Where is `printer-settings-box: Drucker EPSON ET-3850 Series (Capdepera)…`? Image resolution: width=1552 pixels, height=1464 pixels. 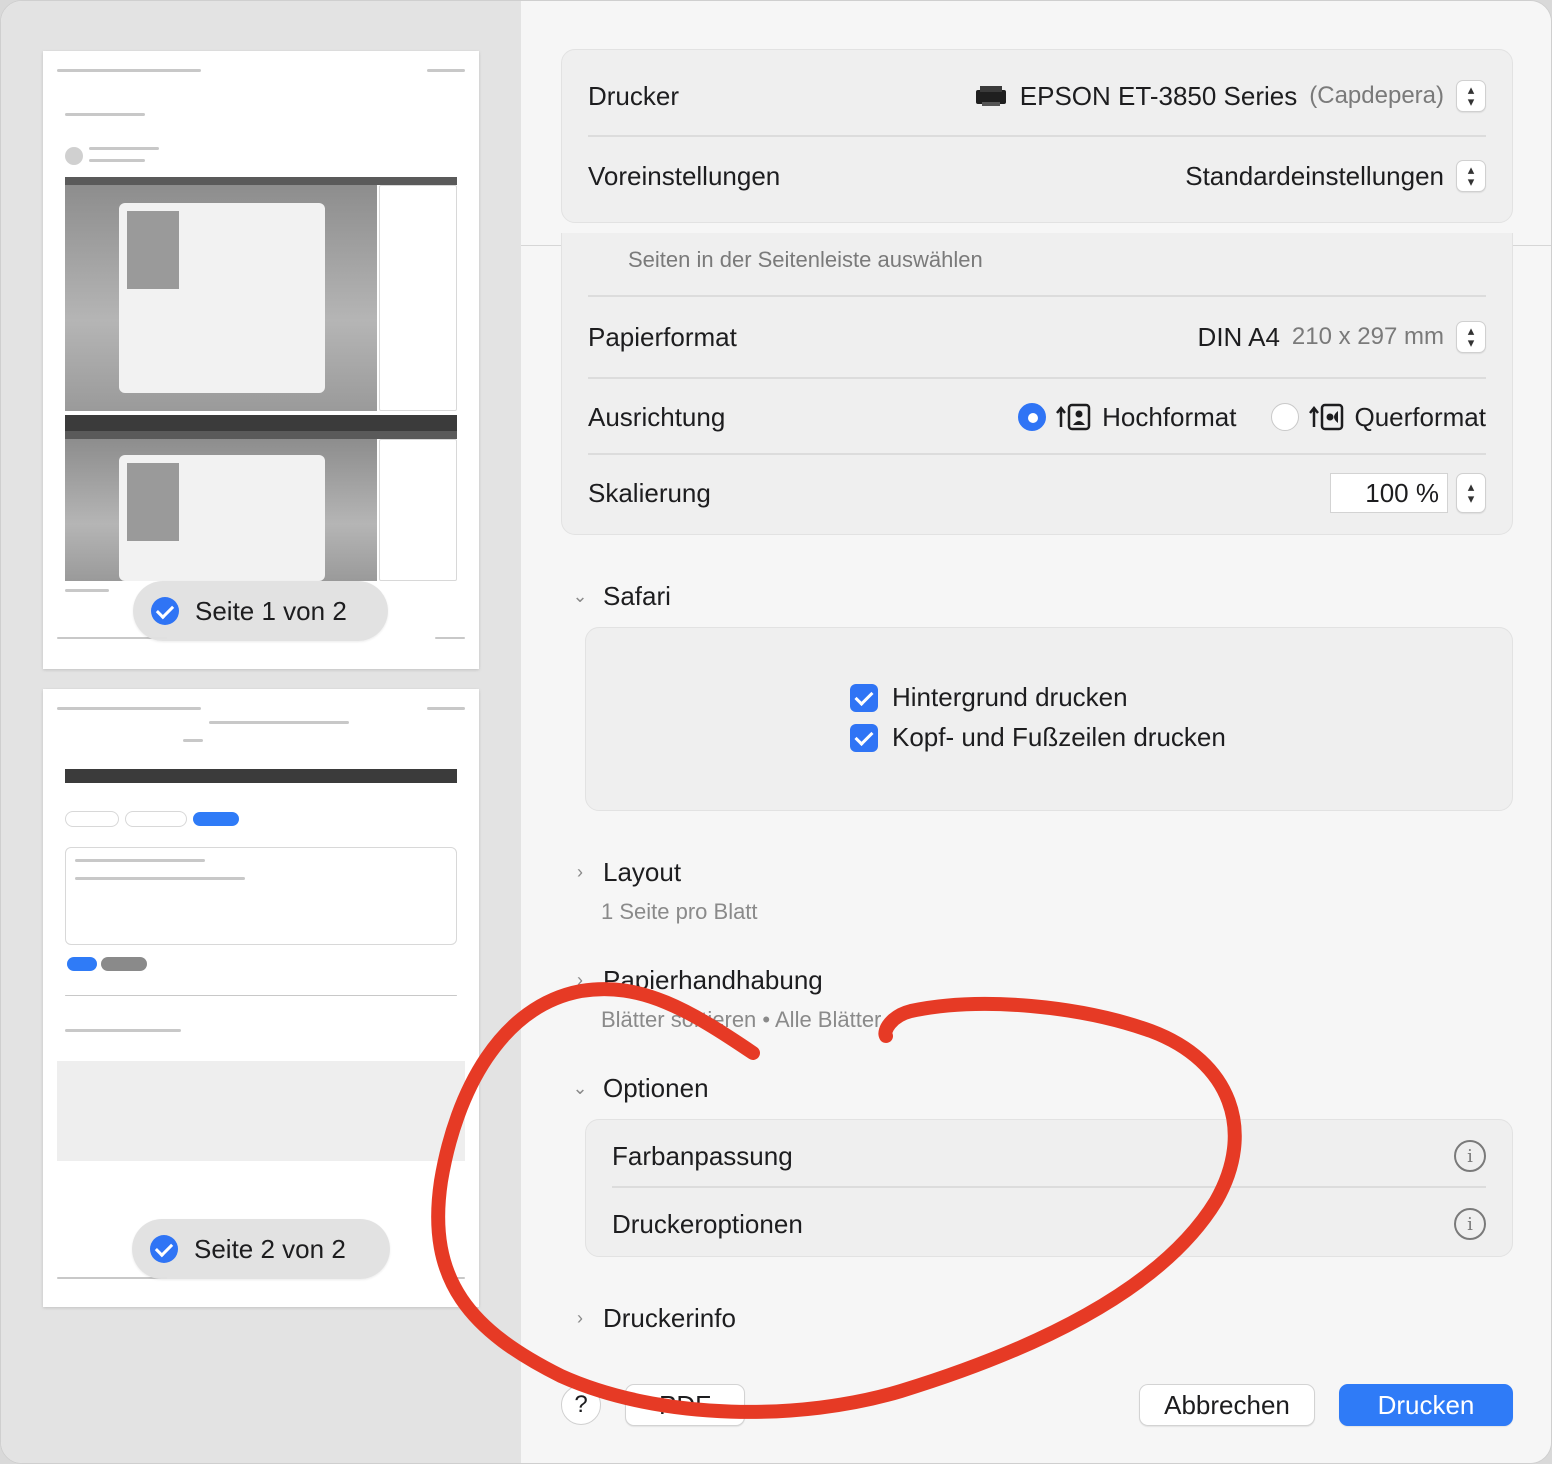 printer-settings-box: Drucker EPSON ET-3850 Series (Capdepera)… is located at coordinates (1037, 136).